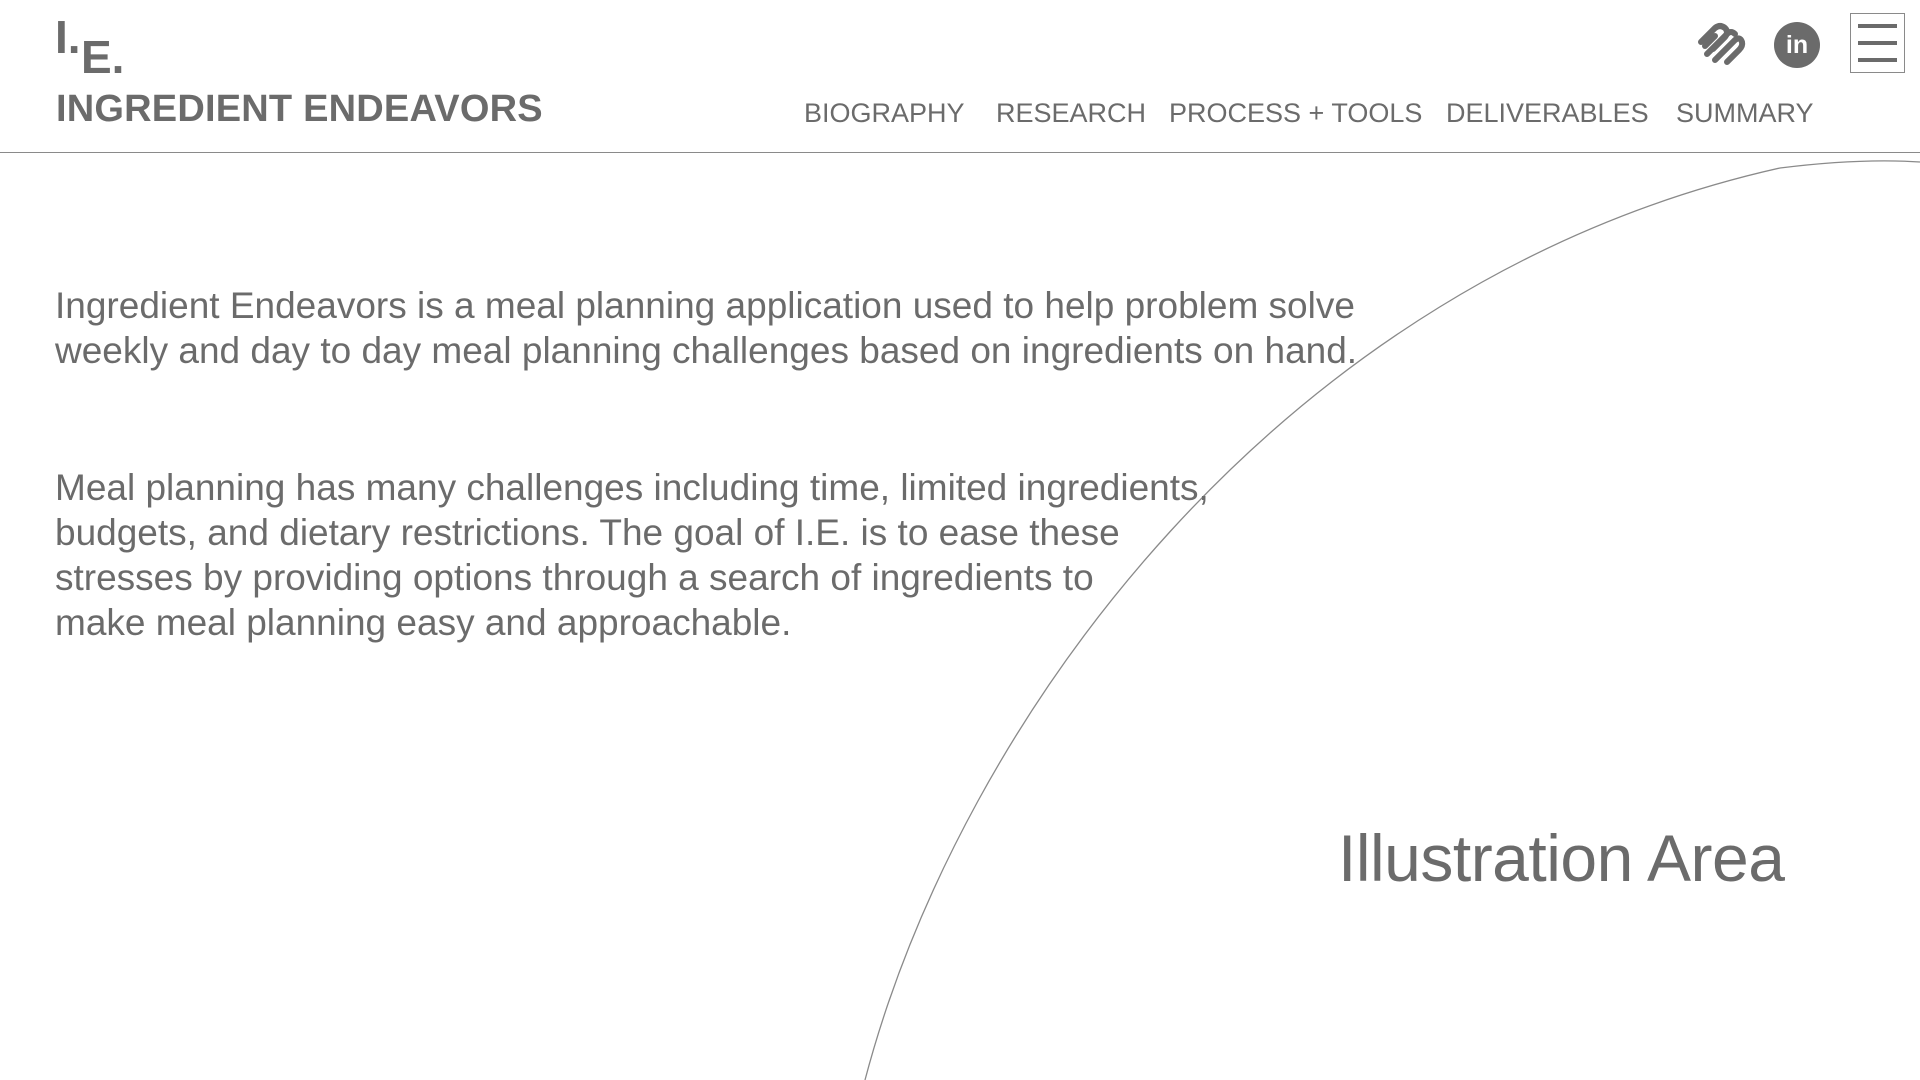 The height and width of the screenshot is (1080, 1920). Describe the element at coordinates (1547, 113) in the screenshot. I see `nav-item-deliverables: DELIVERABLES` at that location.